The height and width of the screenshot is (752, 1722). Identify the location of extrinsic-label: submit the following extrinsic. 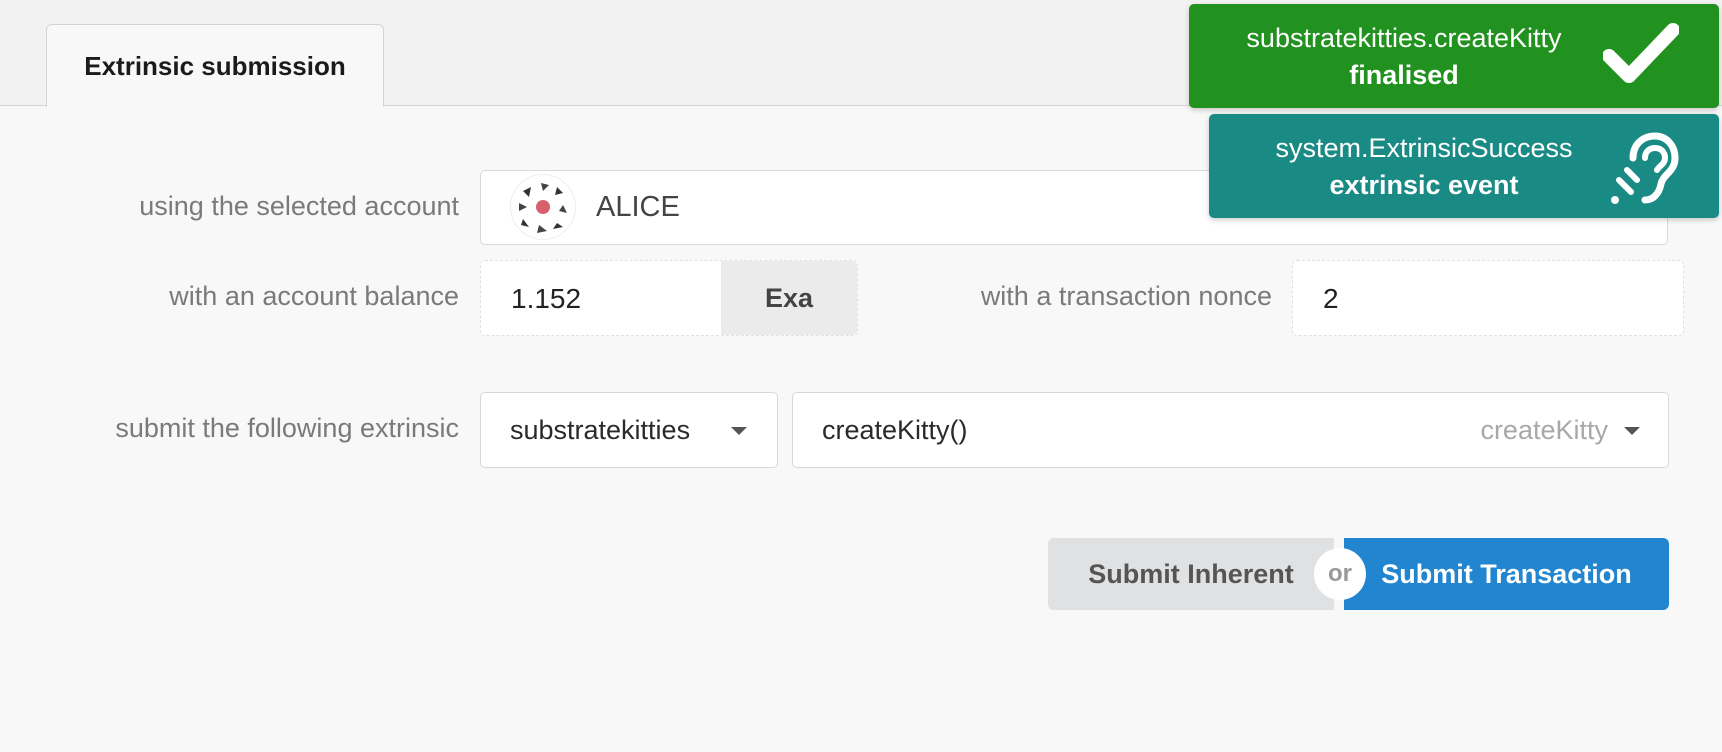
(287, 428).